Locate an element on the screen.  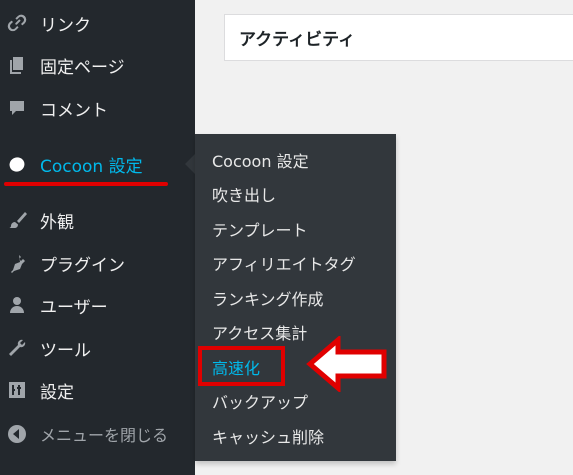
sidebar-item-label: プラグイン is located at coordinates (82, 265).